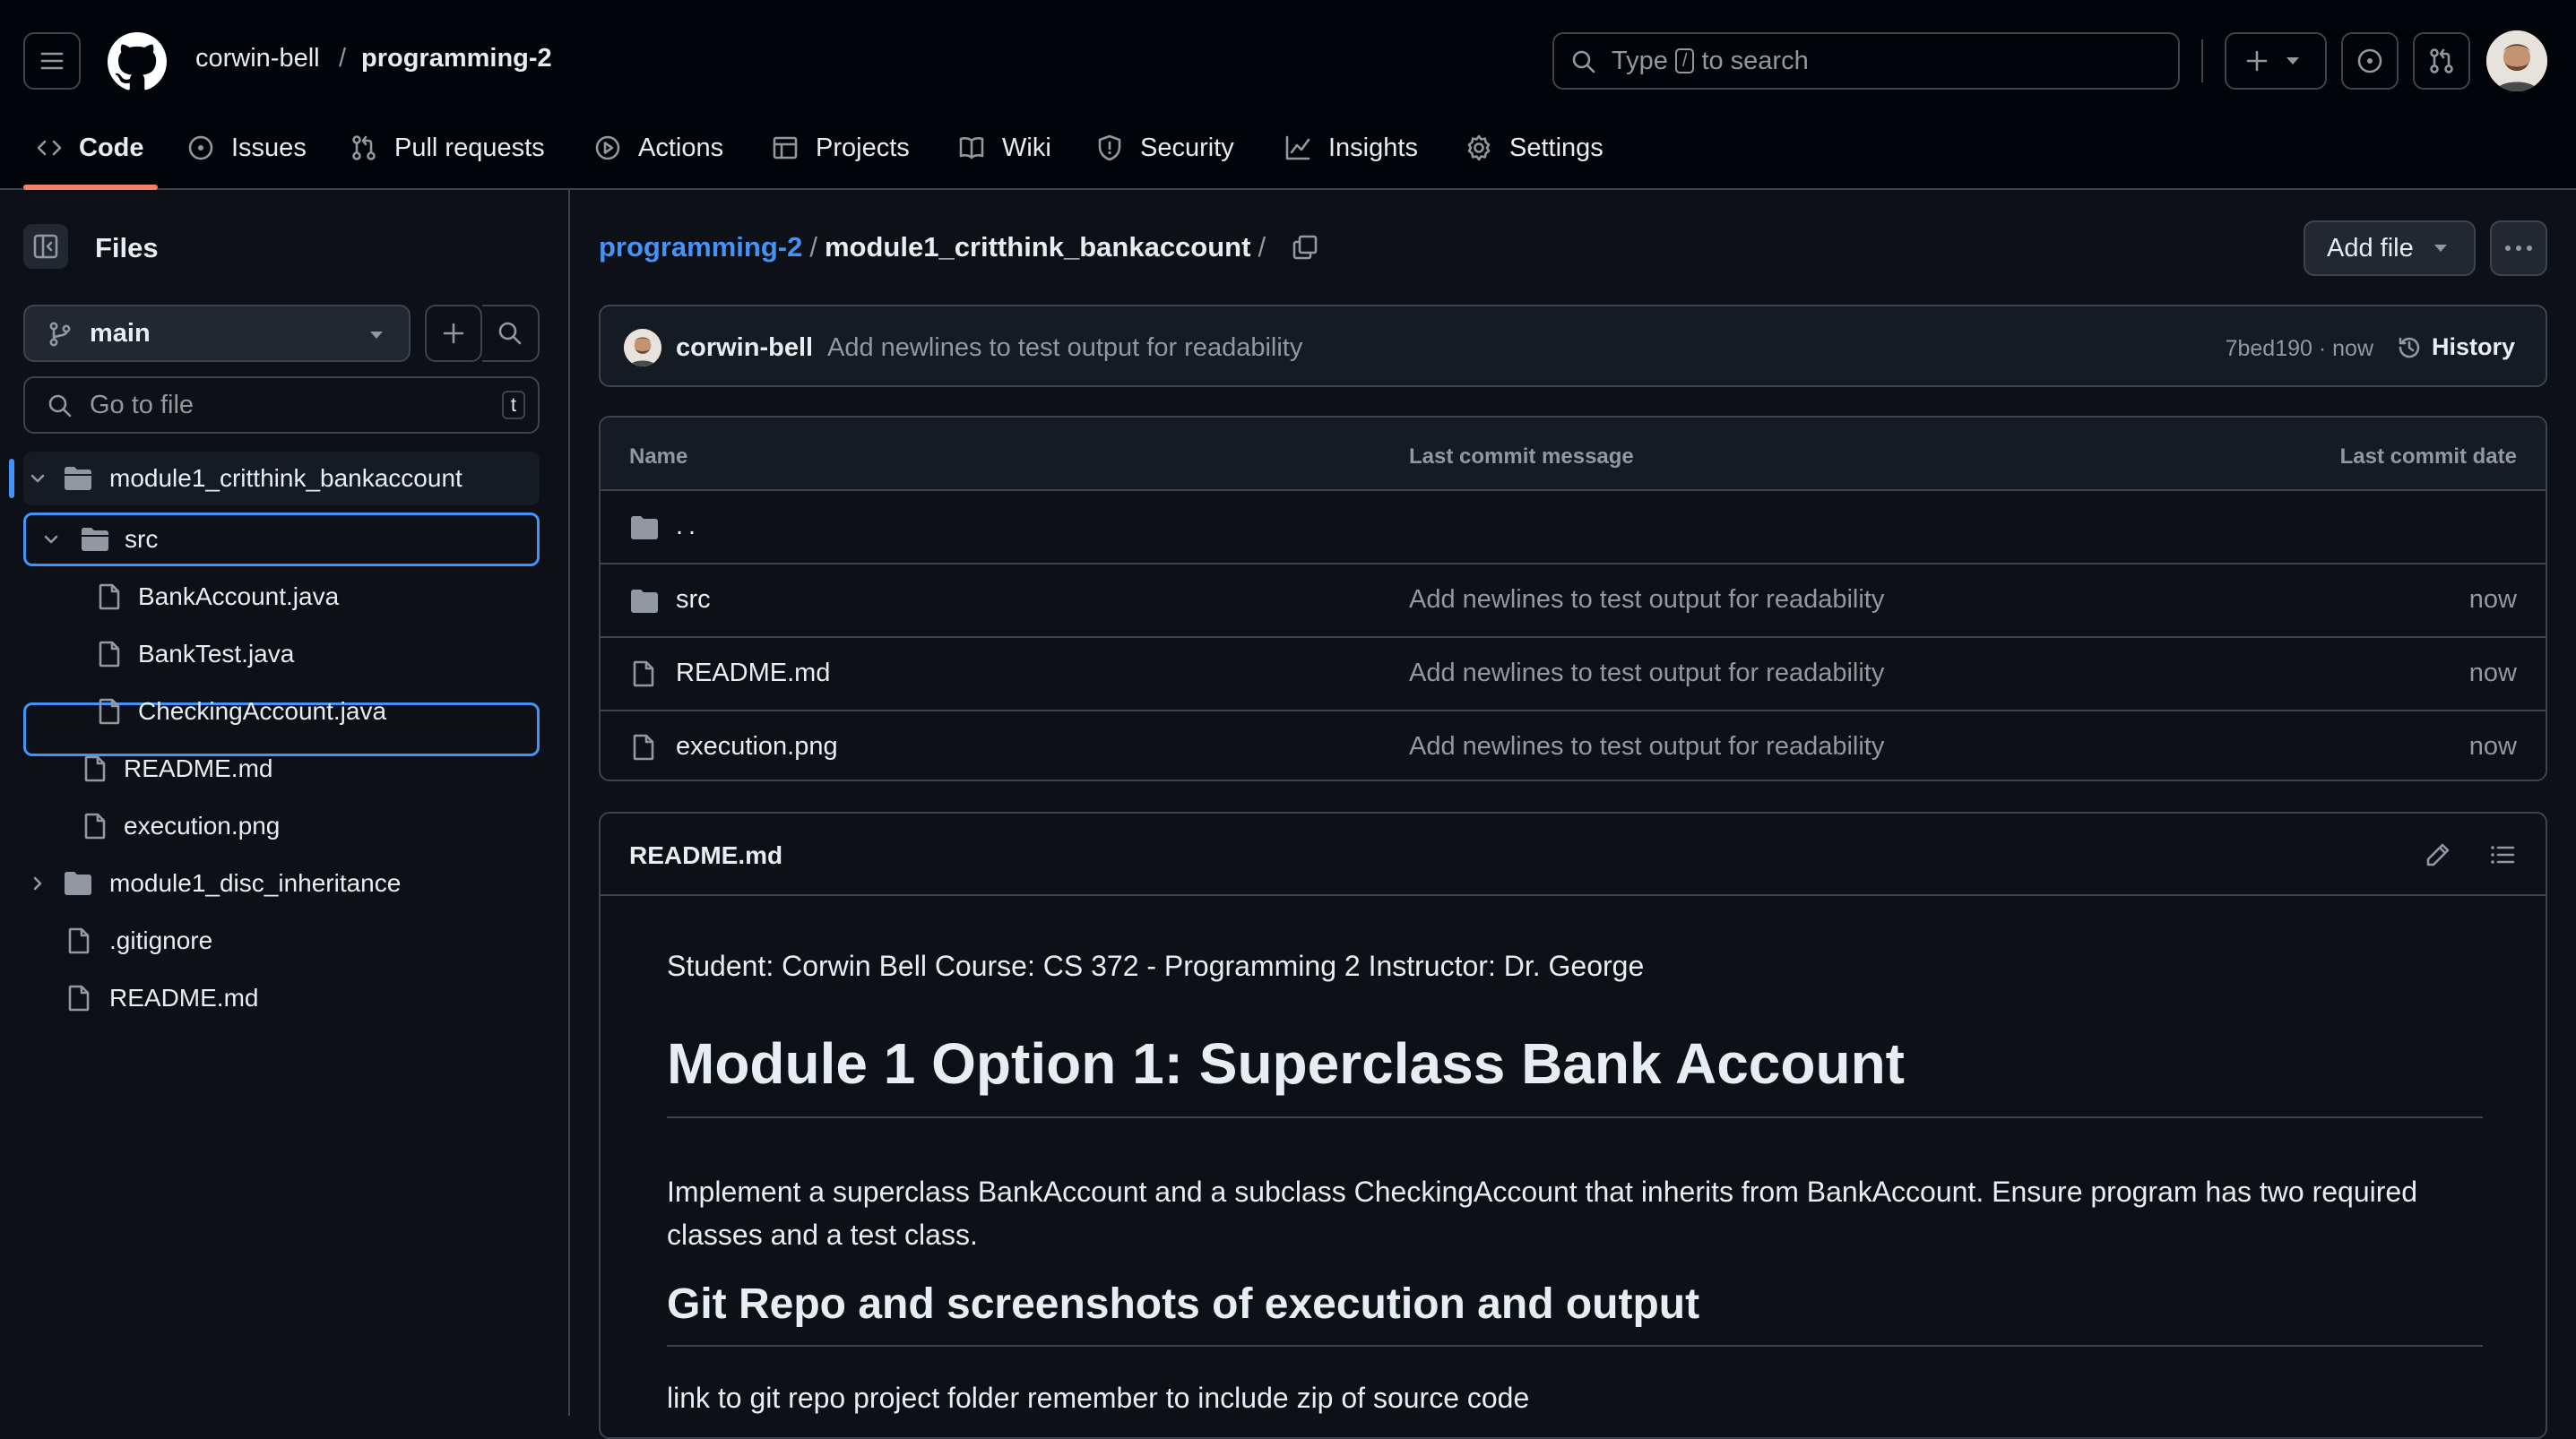 Image resolution: width=2576 pixels, height=1439 pixels. What do you see at coordinates (1684, 60) in the screenshot?
I see `search-shortcut-key: /` at bounding box center [1684, 60].